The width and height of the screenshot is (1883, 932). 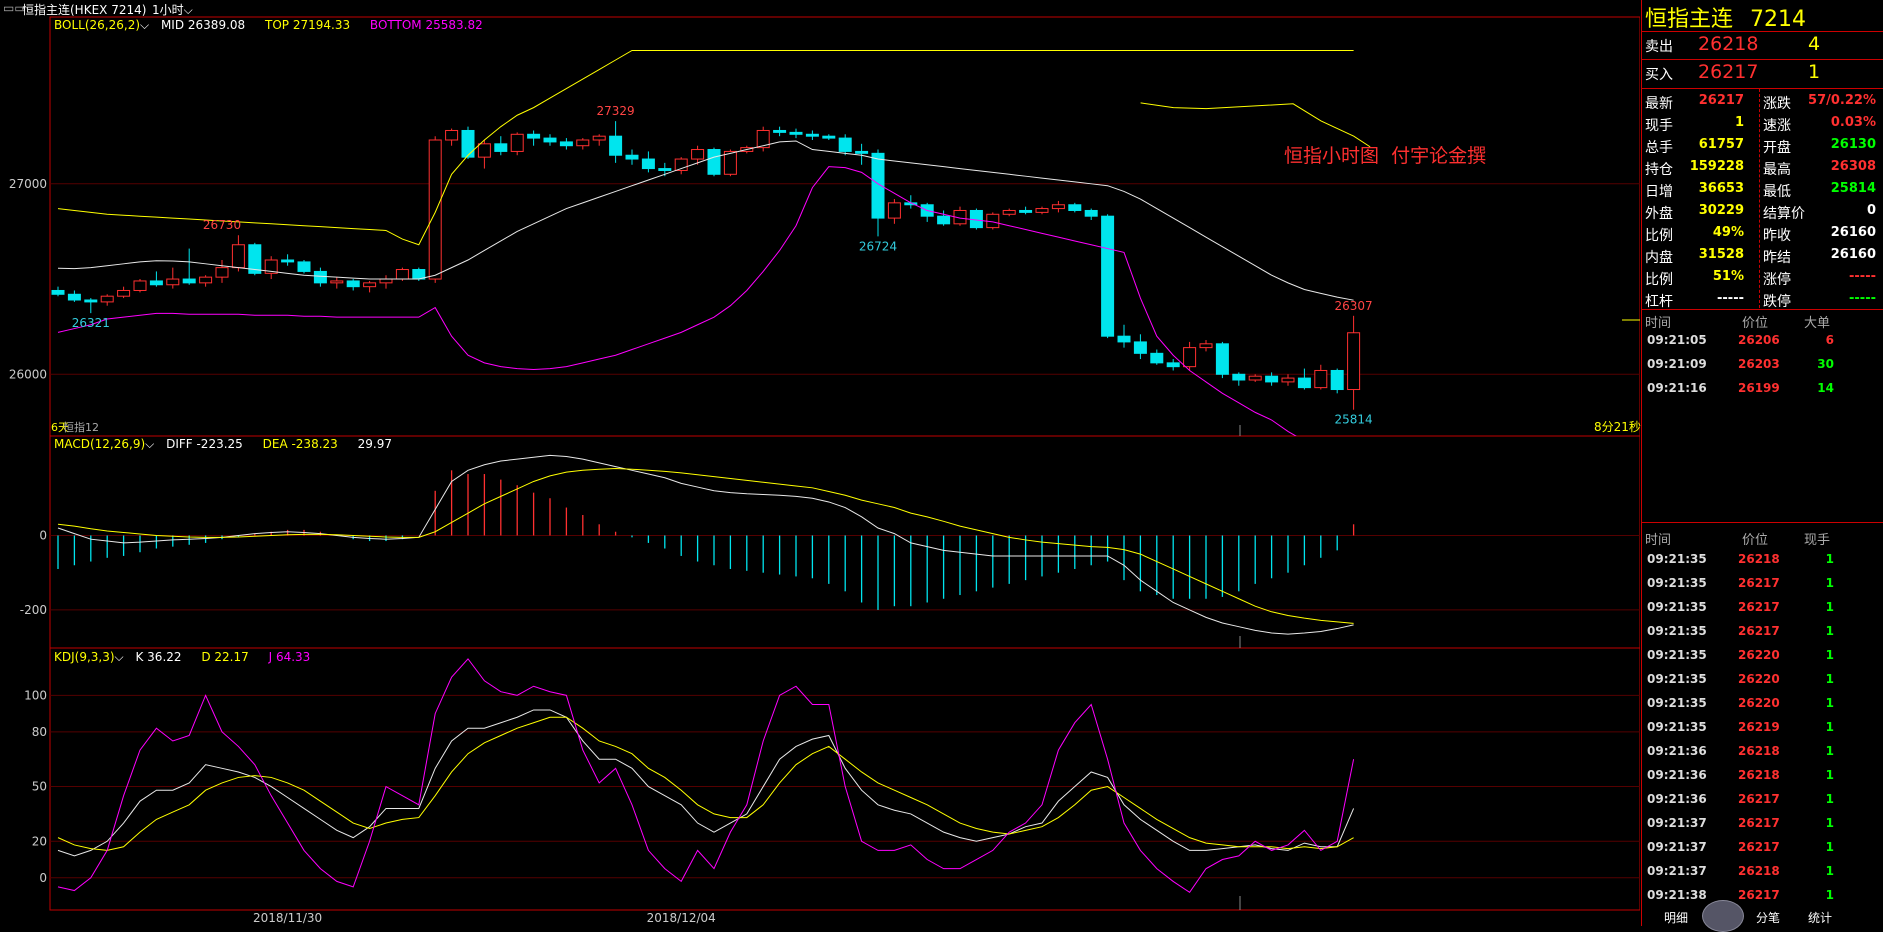 I want to click on table-row: 09:21:35 26219 1, so click(x=1762, y=729).